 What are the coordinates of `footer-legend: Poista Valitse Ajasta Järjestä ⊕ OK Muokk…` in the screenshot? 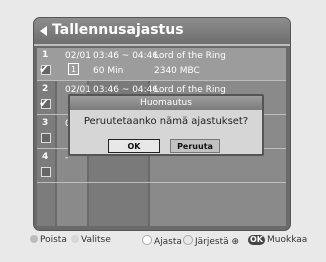 It's located at (163, 241).